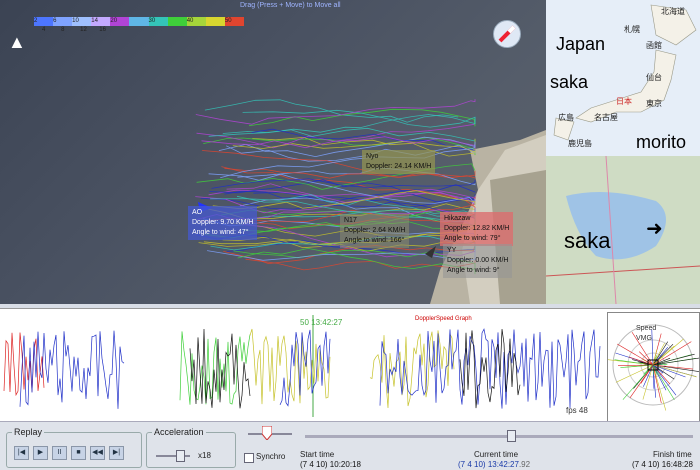 The height and width of the screenshot is (470, 700). I want to click on legend-tick-label: 16, so click(102, 30).